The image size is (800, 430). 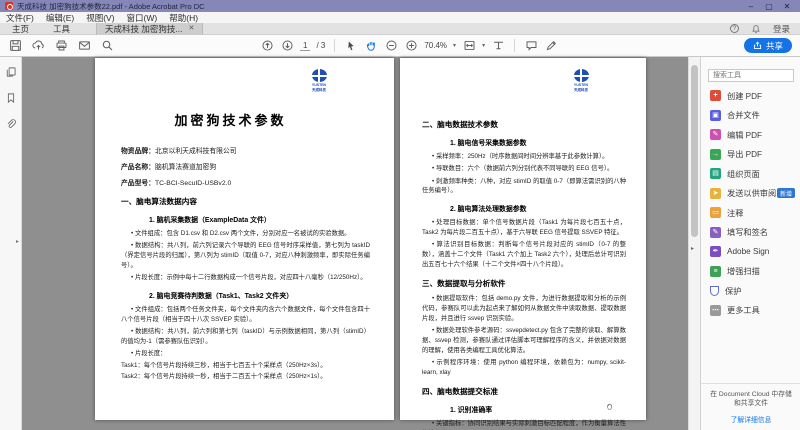 I want to click on tool-fill-sign: ✎ 填写和签名, so click(x=750, y=233).